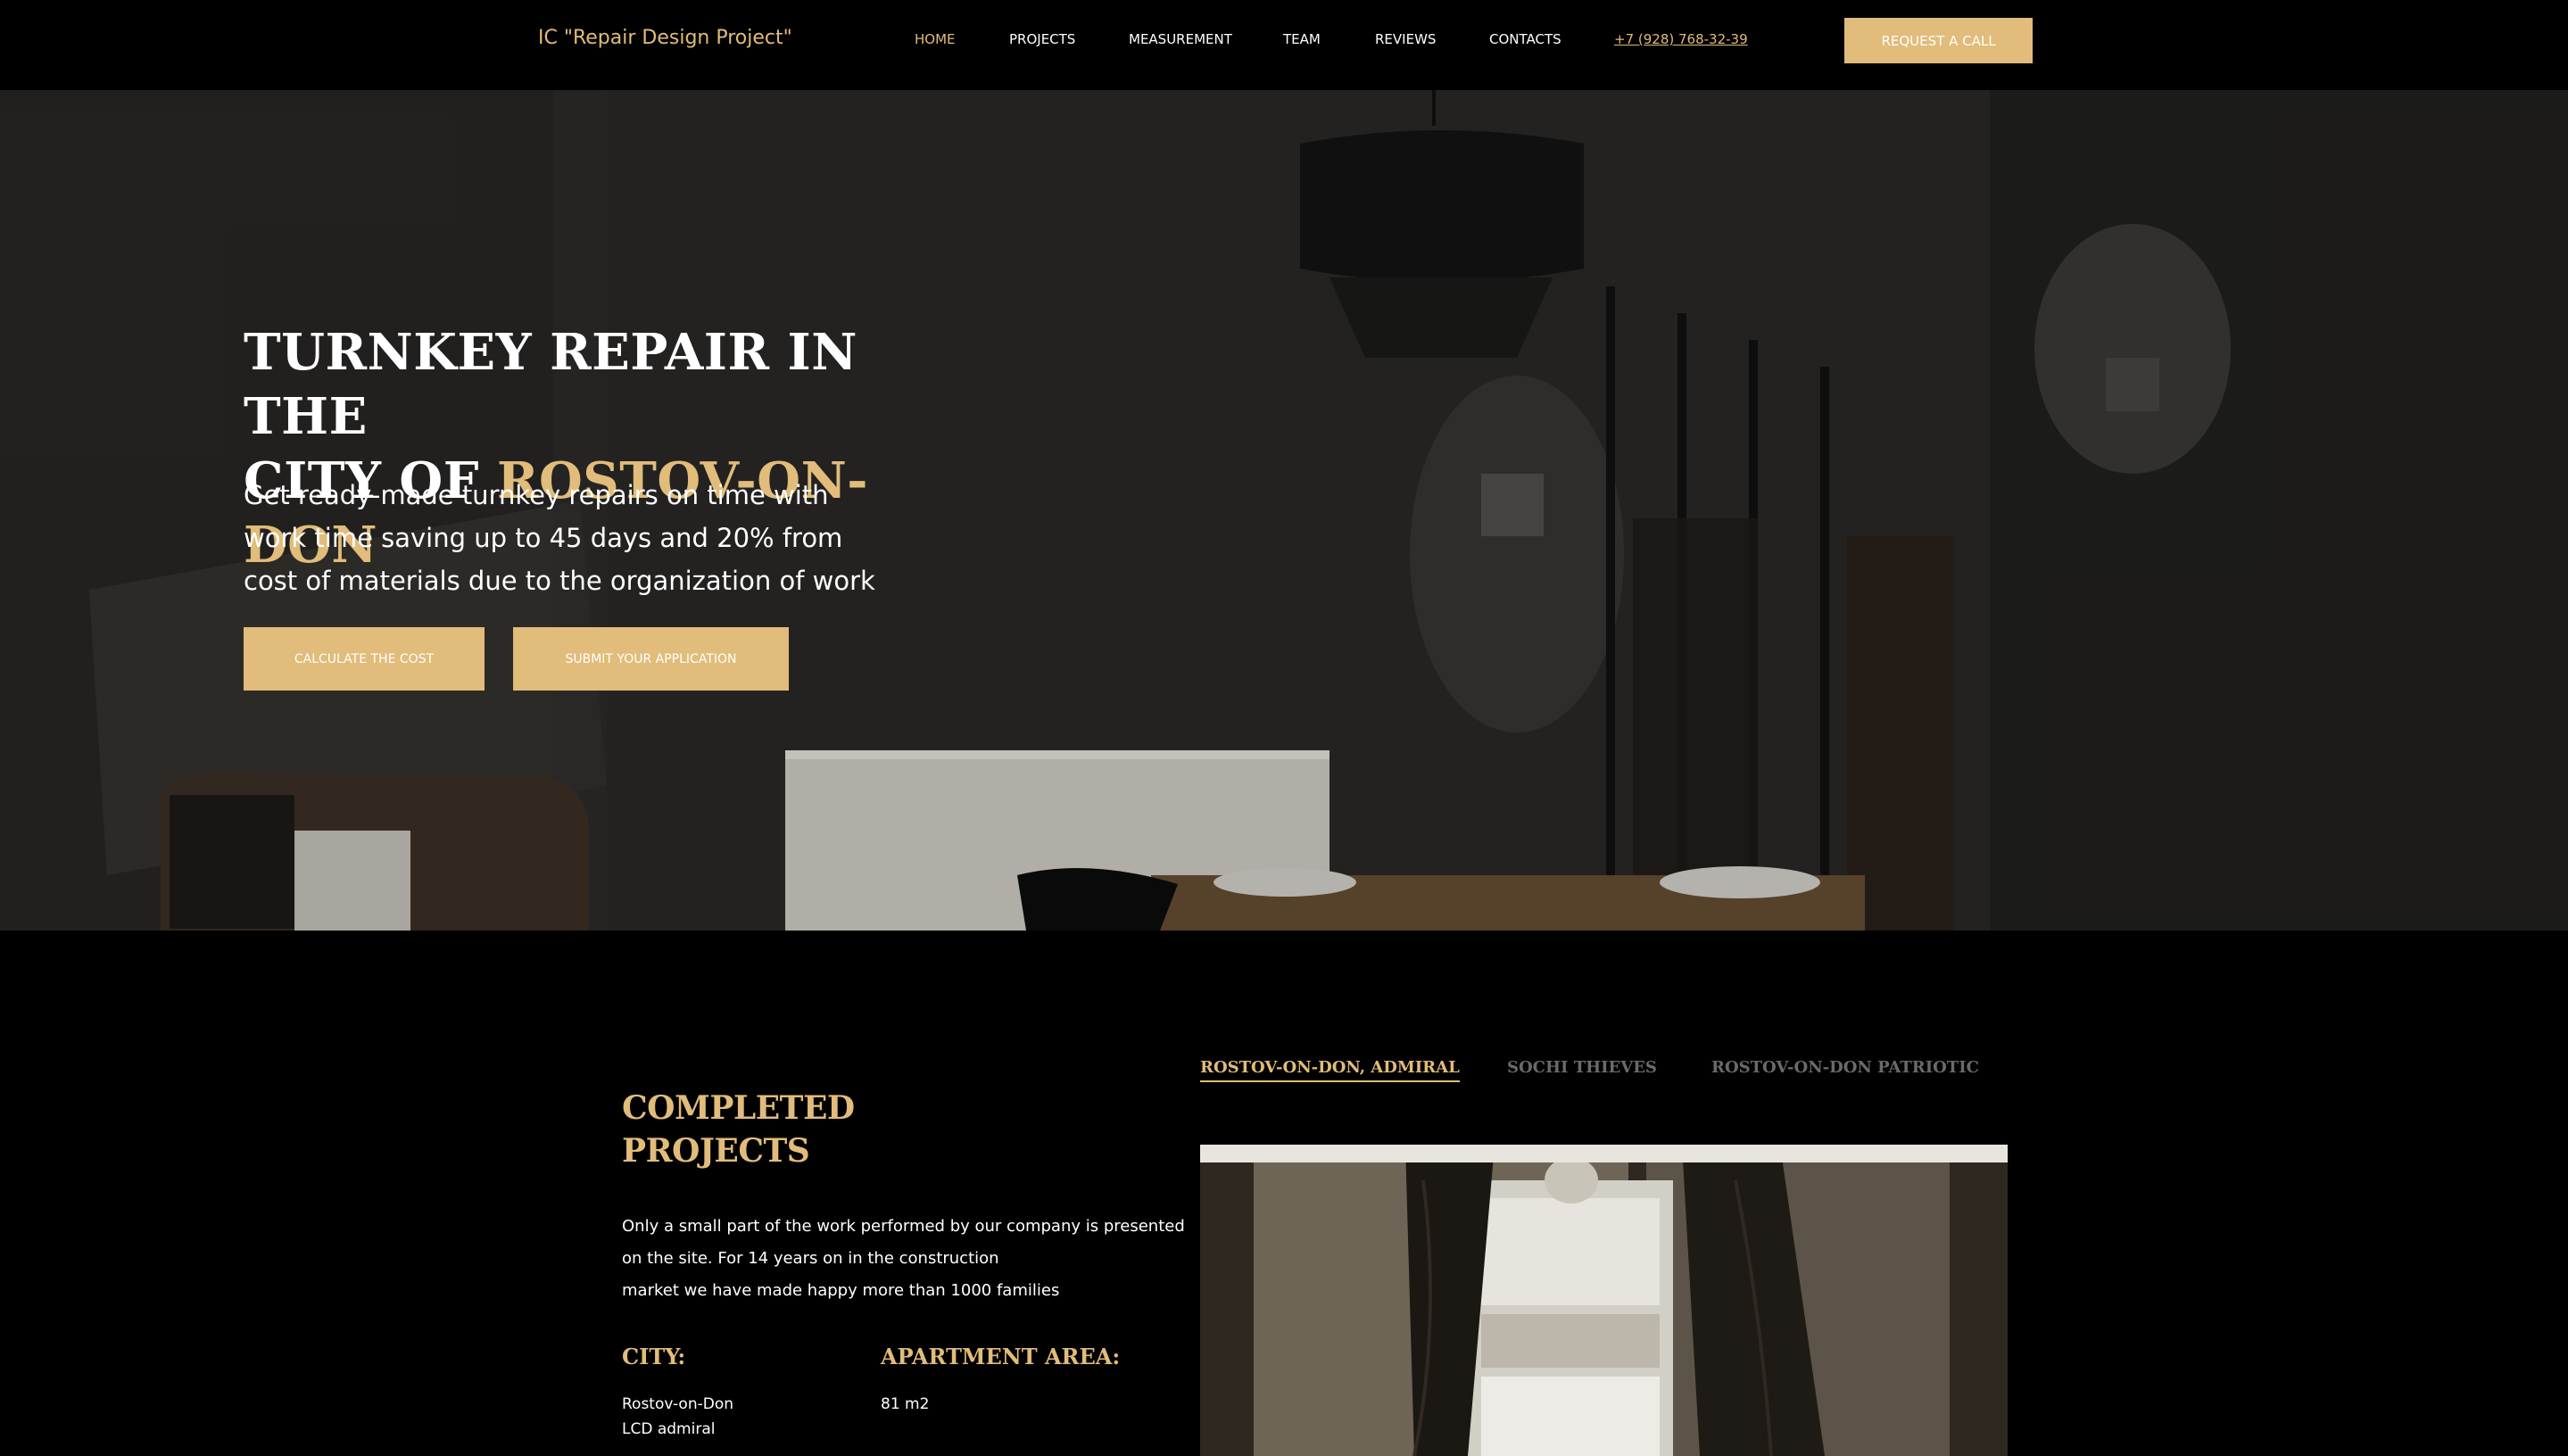 Image resolution: width=2568 pixels, height=1456 pixels. What do you see at coordinates (665, 38) in the screenshot?
I see `site-logo: IC "Repair Design Project"` at bounding box center [665, 38].